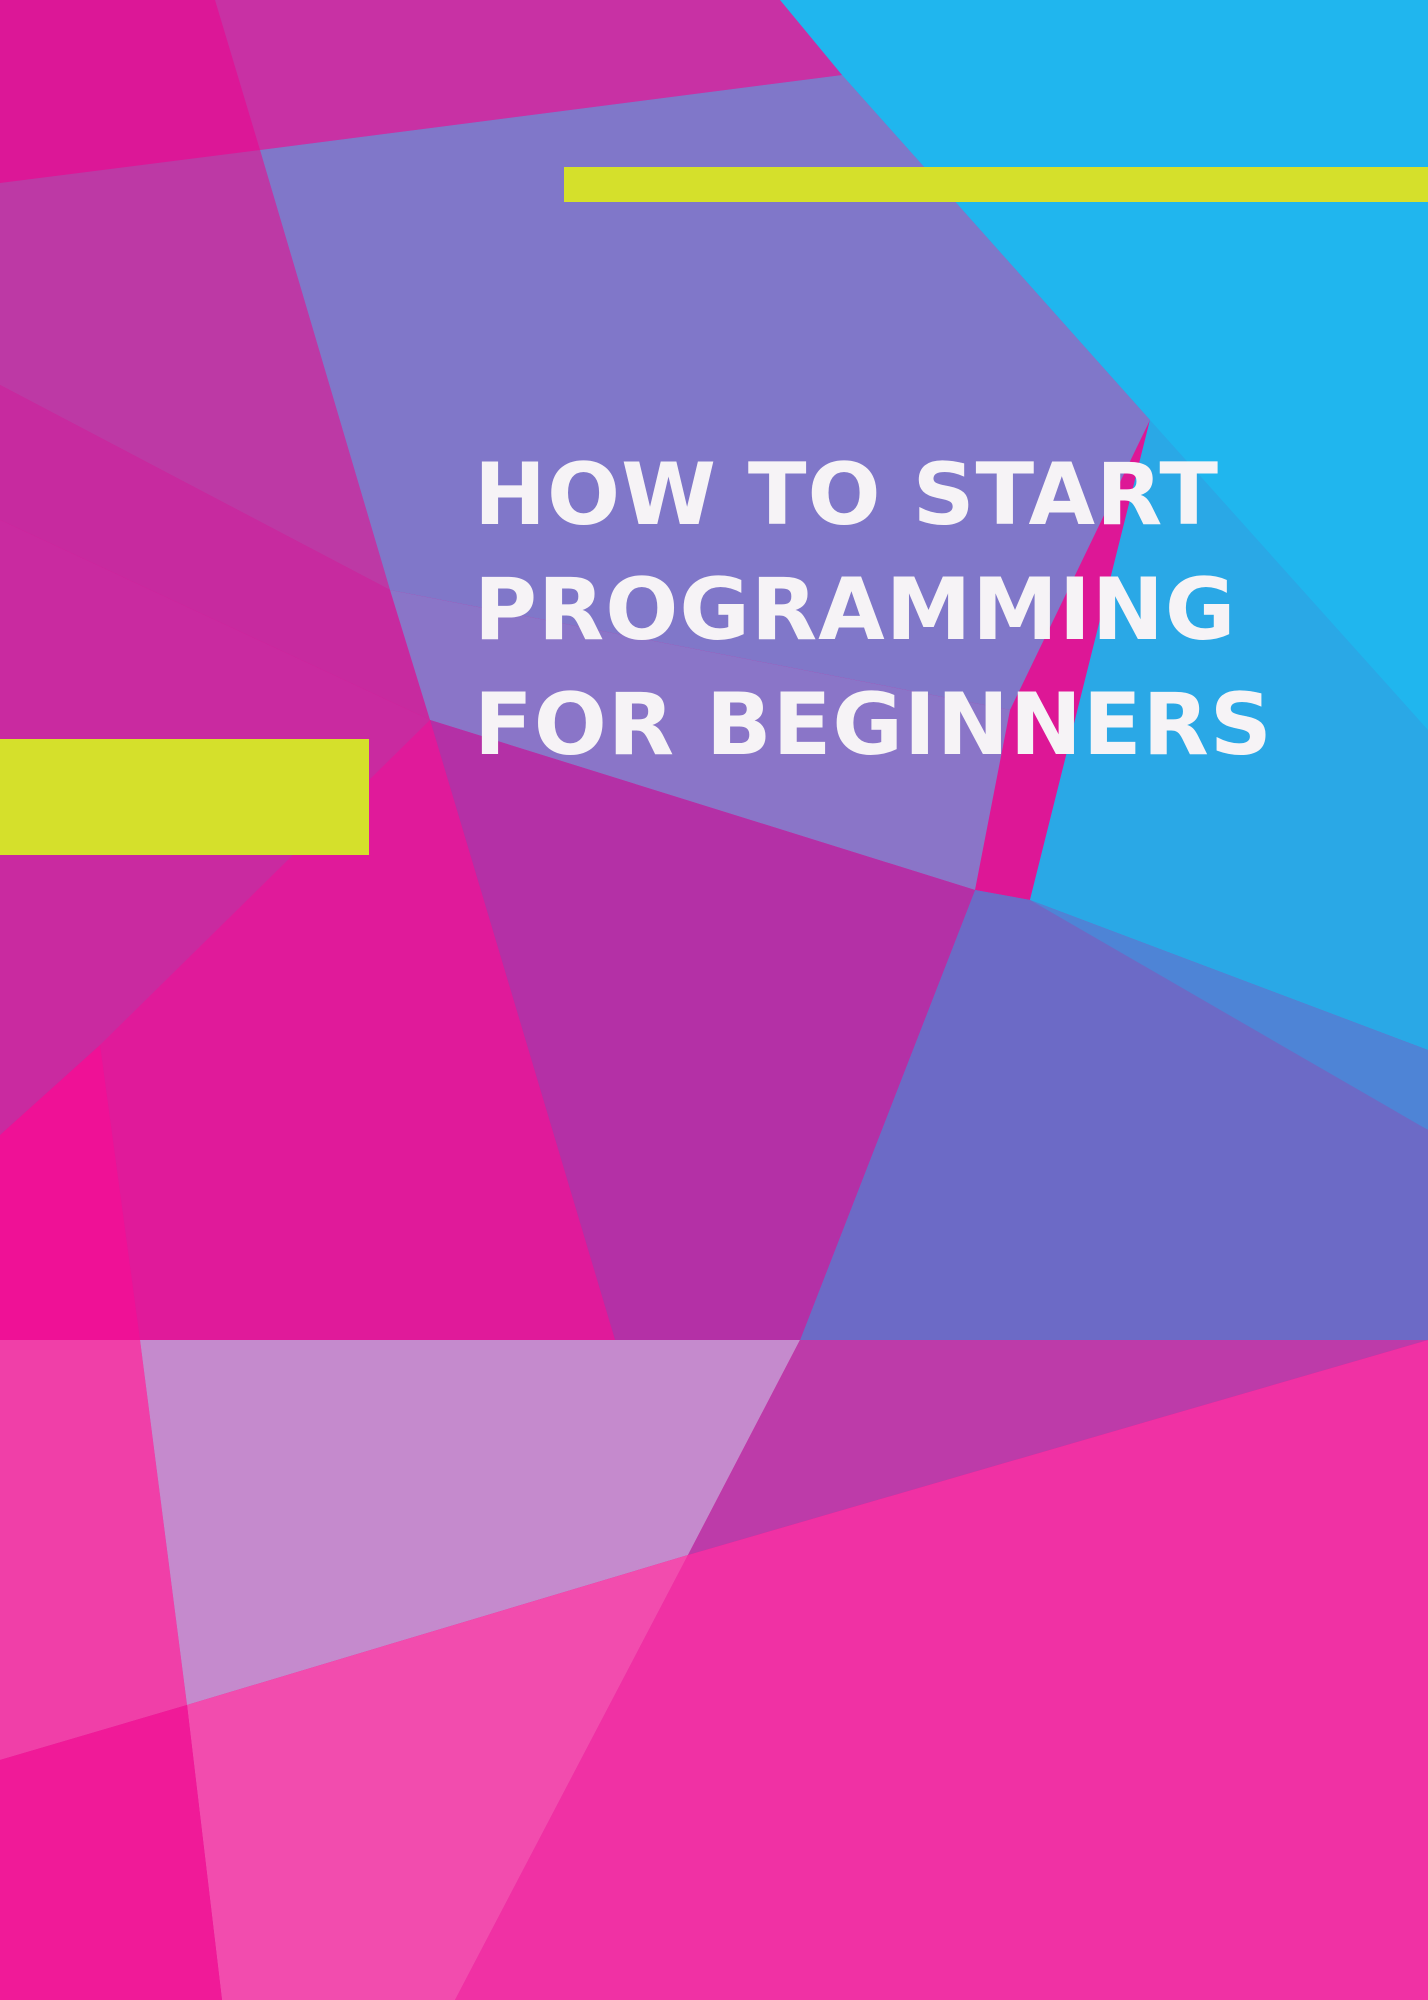 This screenshot has height=2000, width=1428. I want to click on title-line-2: PROGRAMMING, so click(855, 610).